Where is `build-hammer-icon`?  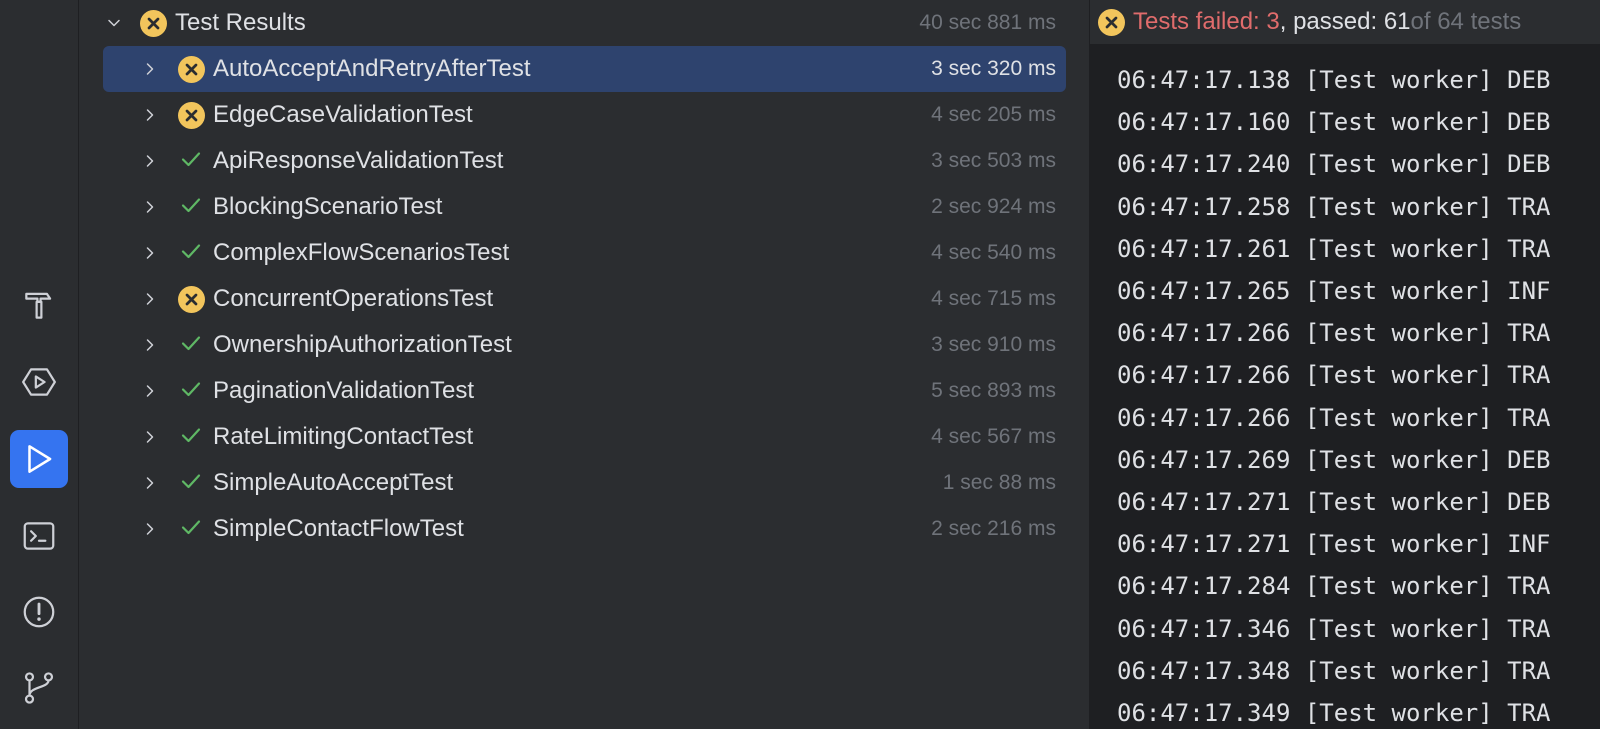 build-hammer-icon is located at coordinates (38, 305).